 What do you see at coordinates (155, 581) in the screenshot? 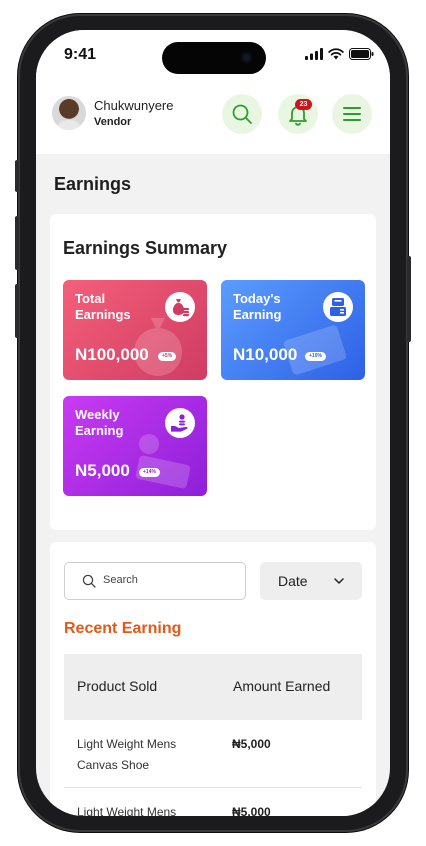
I see `search-field: Search` at bounding box center [155, 581].